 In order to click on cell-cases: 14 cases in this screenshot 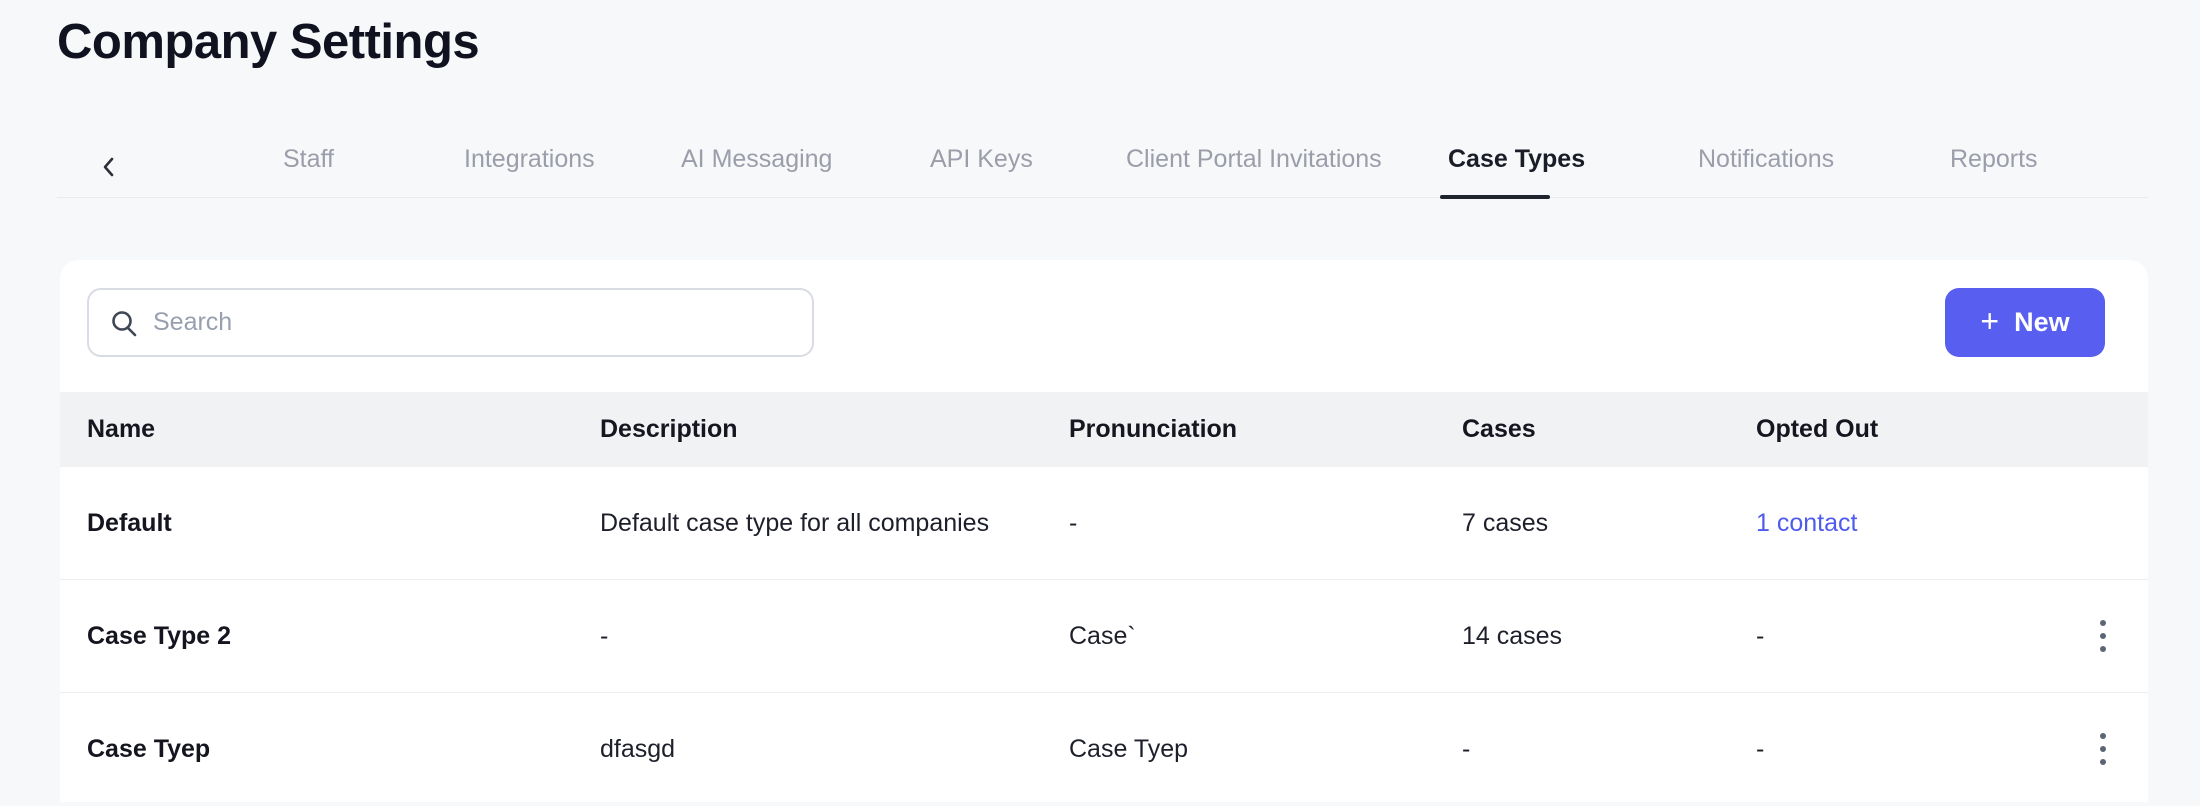, I will do `click(1512, 635)`.